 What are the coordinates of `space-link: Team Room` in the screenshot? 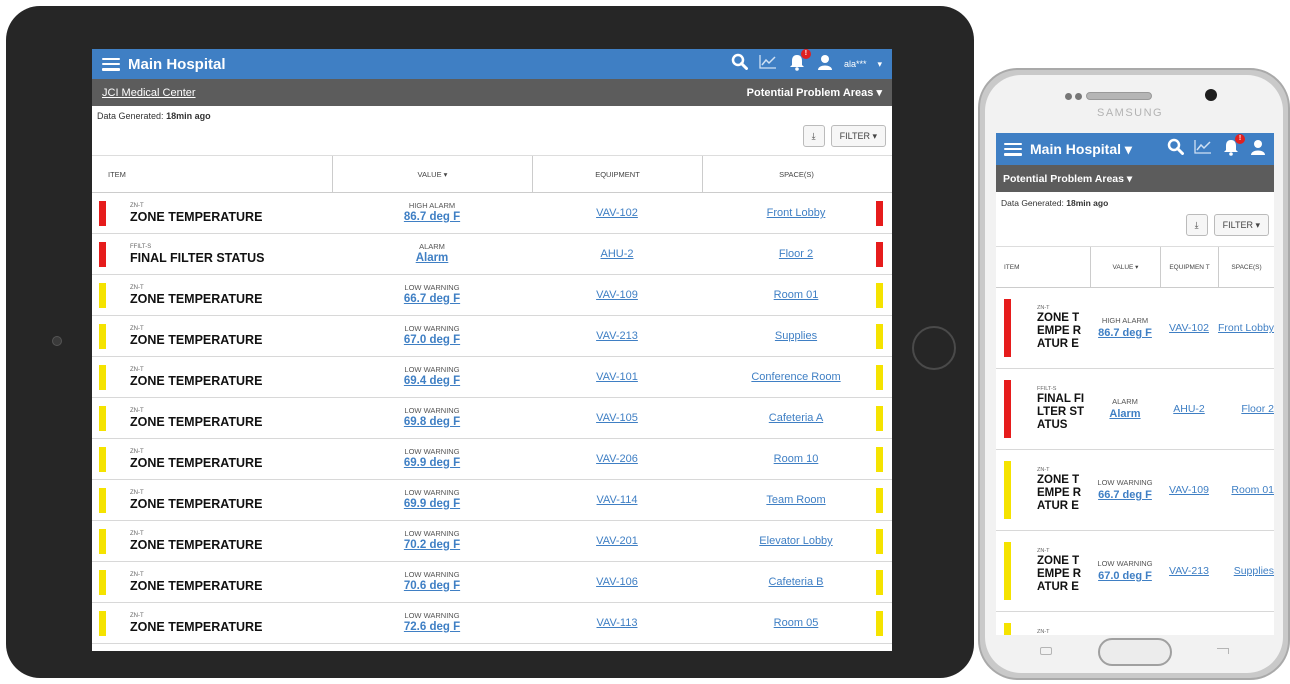 It's located at (796, 500).